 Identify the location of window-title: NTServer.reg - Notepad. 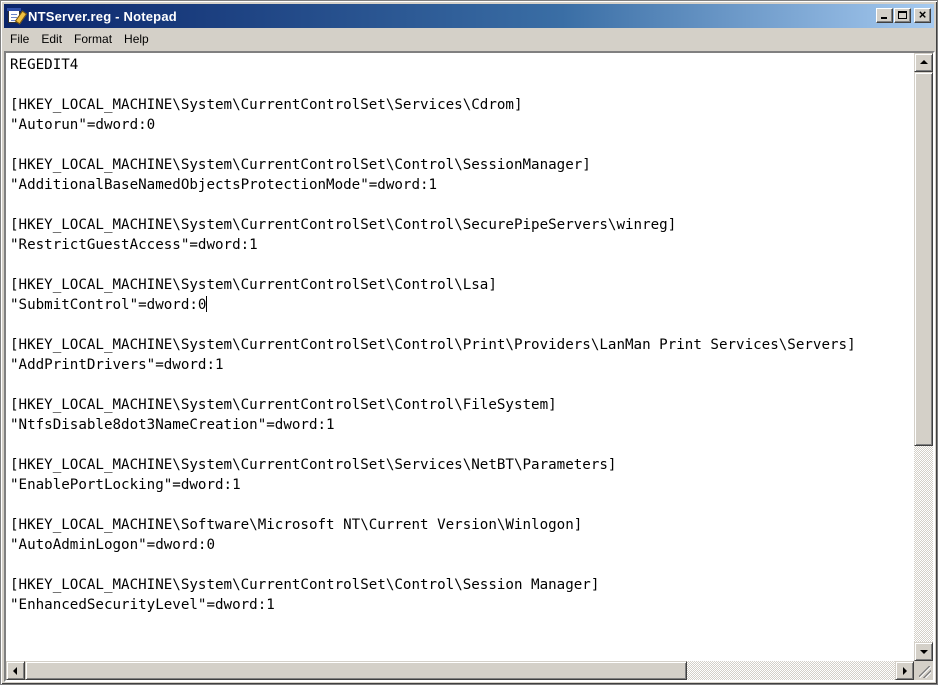
(102, 16).